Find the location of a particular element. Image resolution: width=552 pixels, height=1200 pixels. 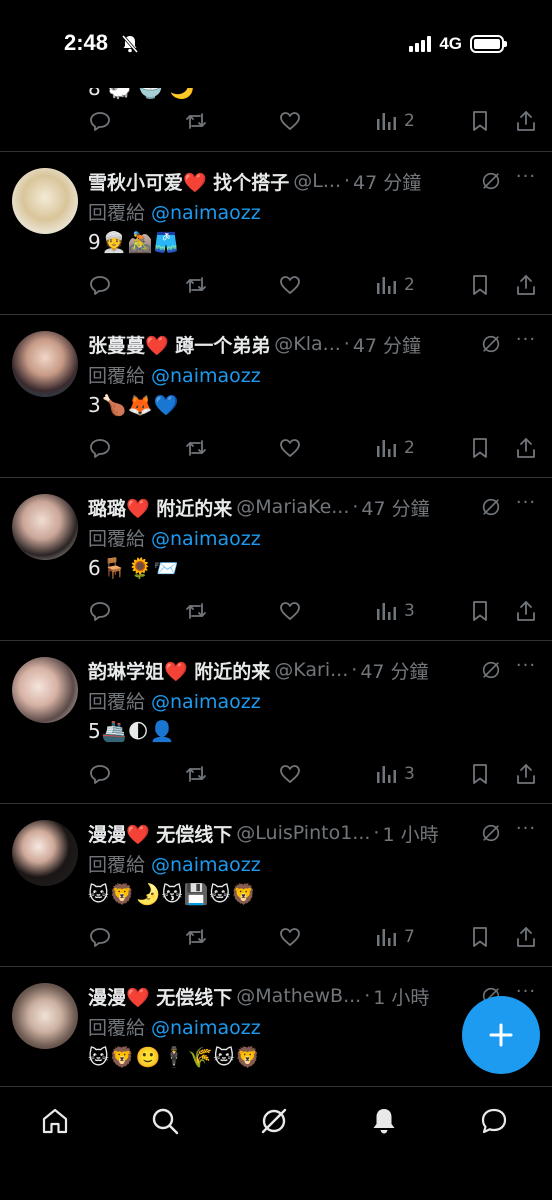

plus-icon is located at coordinates (501, 1035).